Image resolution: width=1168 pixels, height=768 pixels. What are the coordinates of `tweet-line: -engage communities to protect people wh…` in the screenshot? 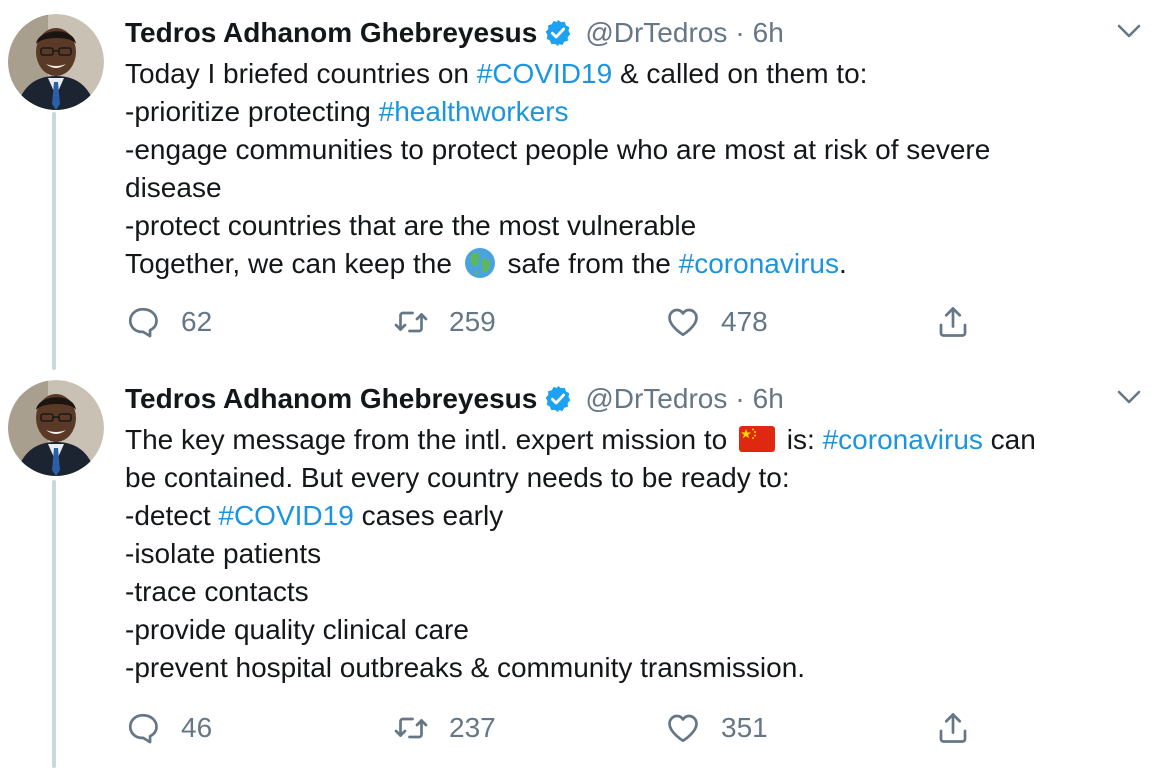 It's located at (558, 149).